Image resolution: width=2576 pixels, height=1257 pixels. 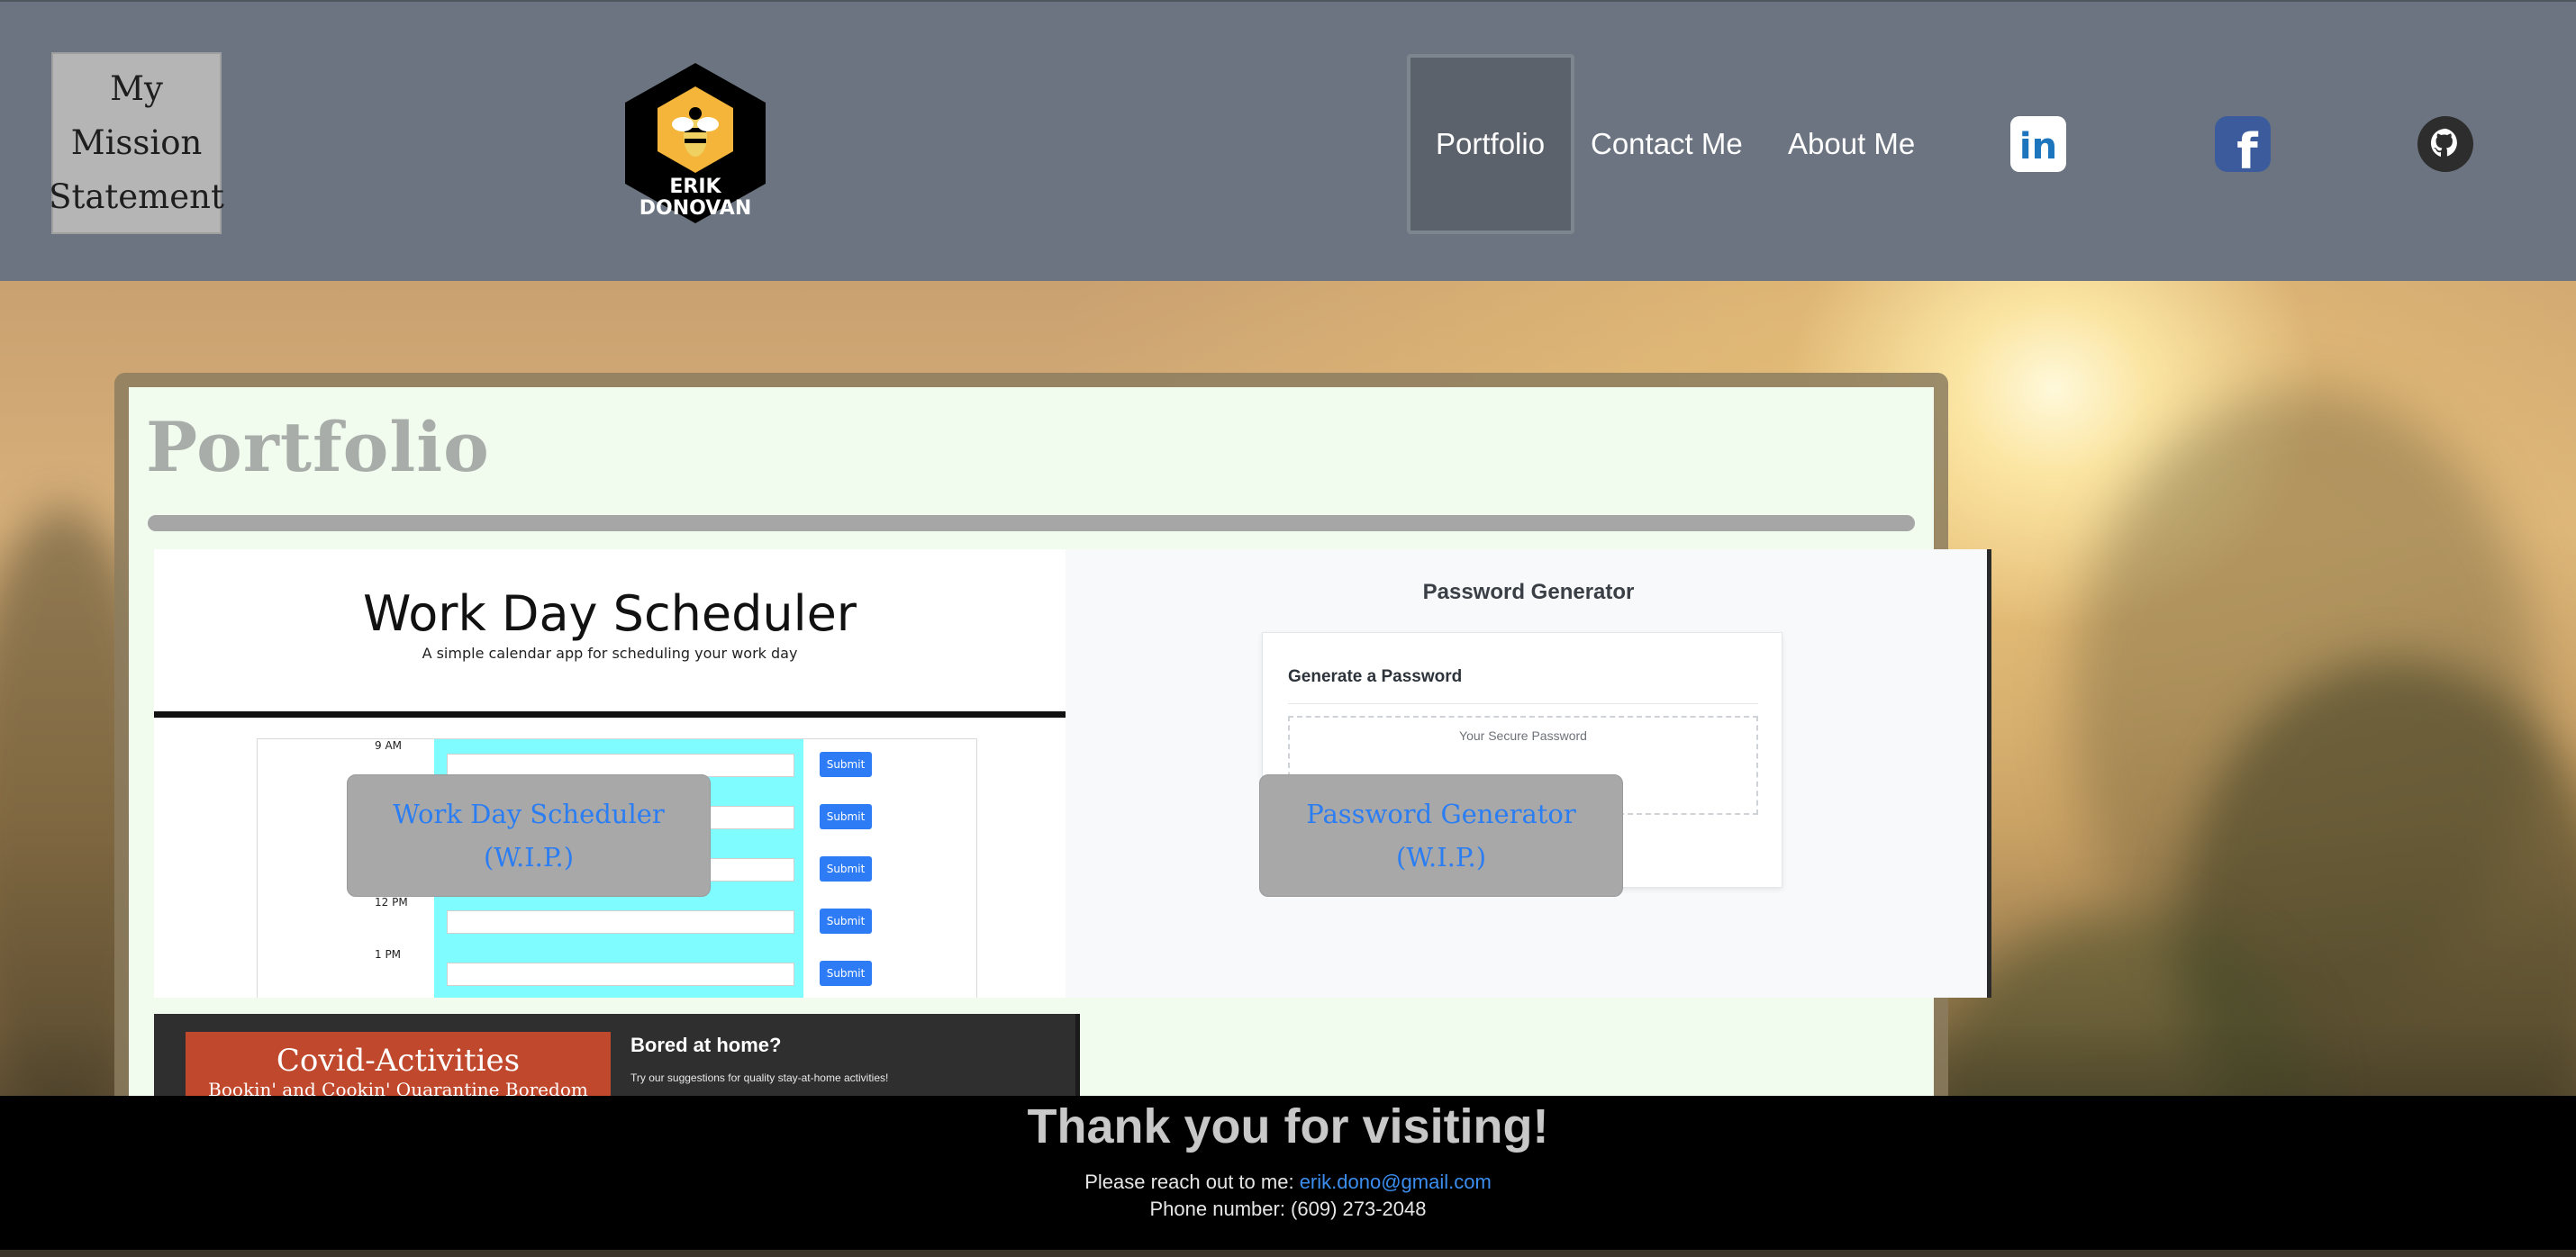 I want to click on preview-placeholder: Your Secure Password, so click(x=1523, y=735).